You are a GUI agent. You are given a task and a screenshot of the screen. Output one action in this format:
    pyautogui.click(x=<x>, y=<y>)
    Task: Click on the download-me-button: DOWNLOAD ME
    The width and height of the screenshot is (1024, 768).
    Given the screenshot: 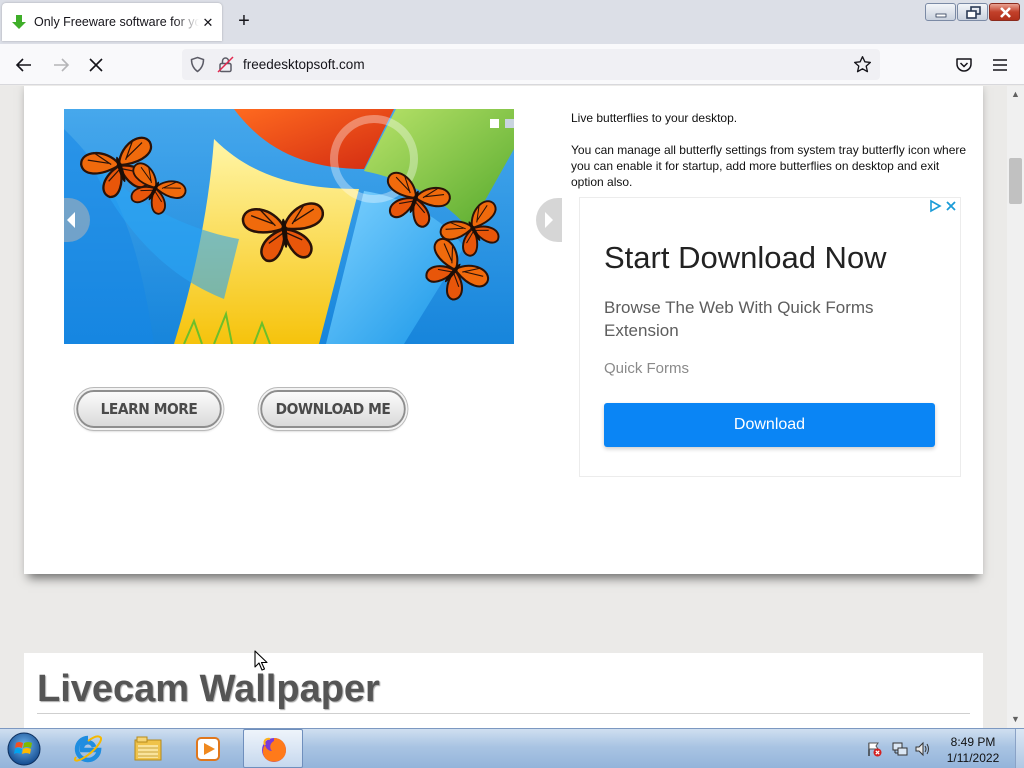 What is the action you would take?
    pyautogui.click(x=333, y=409)
    